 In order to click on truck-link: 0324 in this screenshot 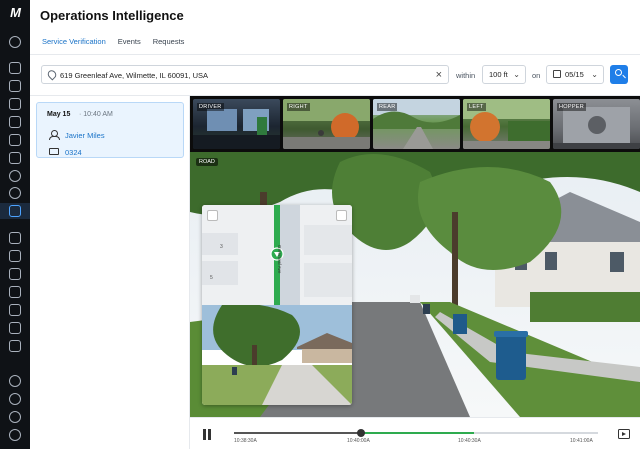, I will do `click(73, 152)`.